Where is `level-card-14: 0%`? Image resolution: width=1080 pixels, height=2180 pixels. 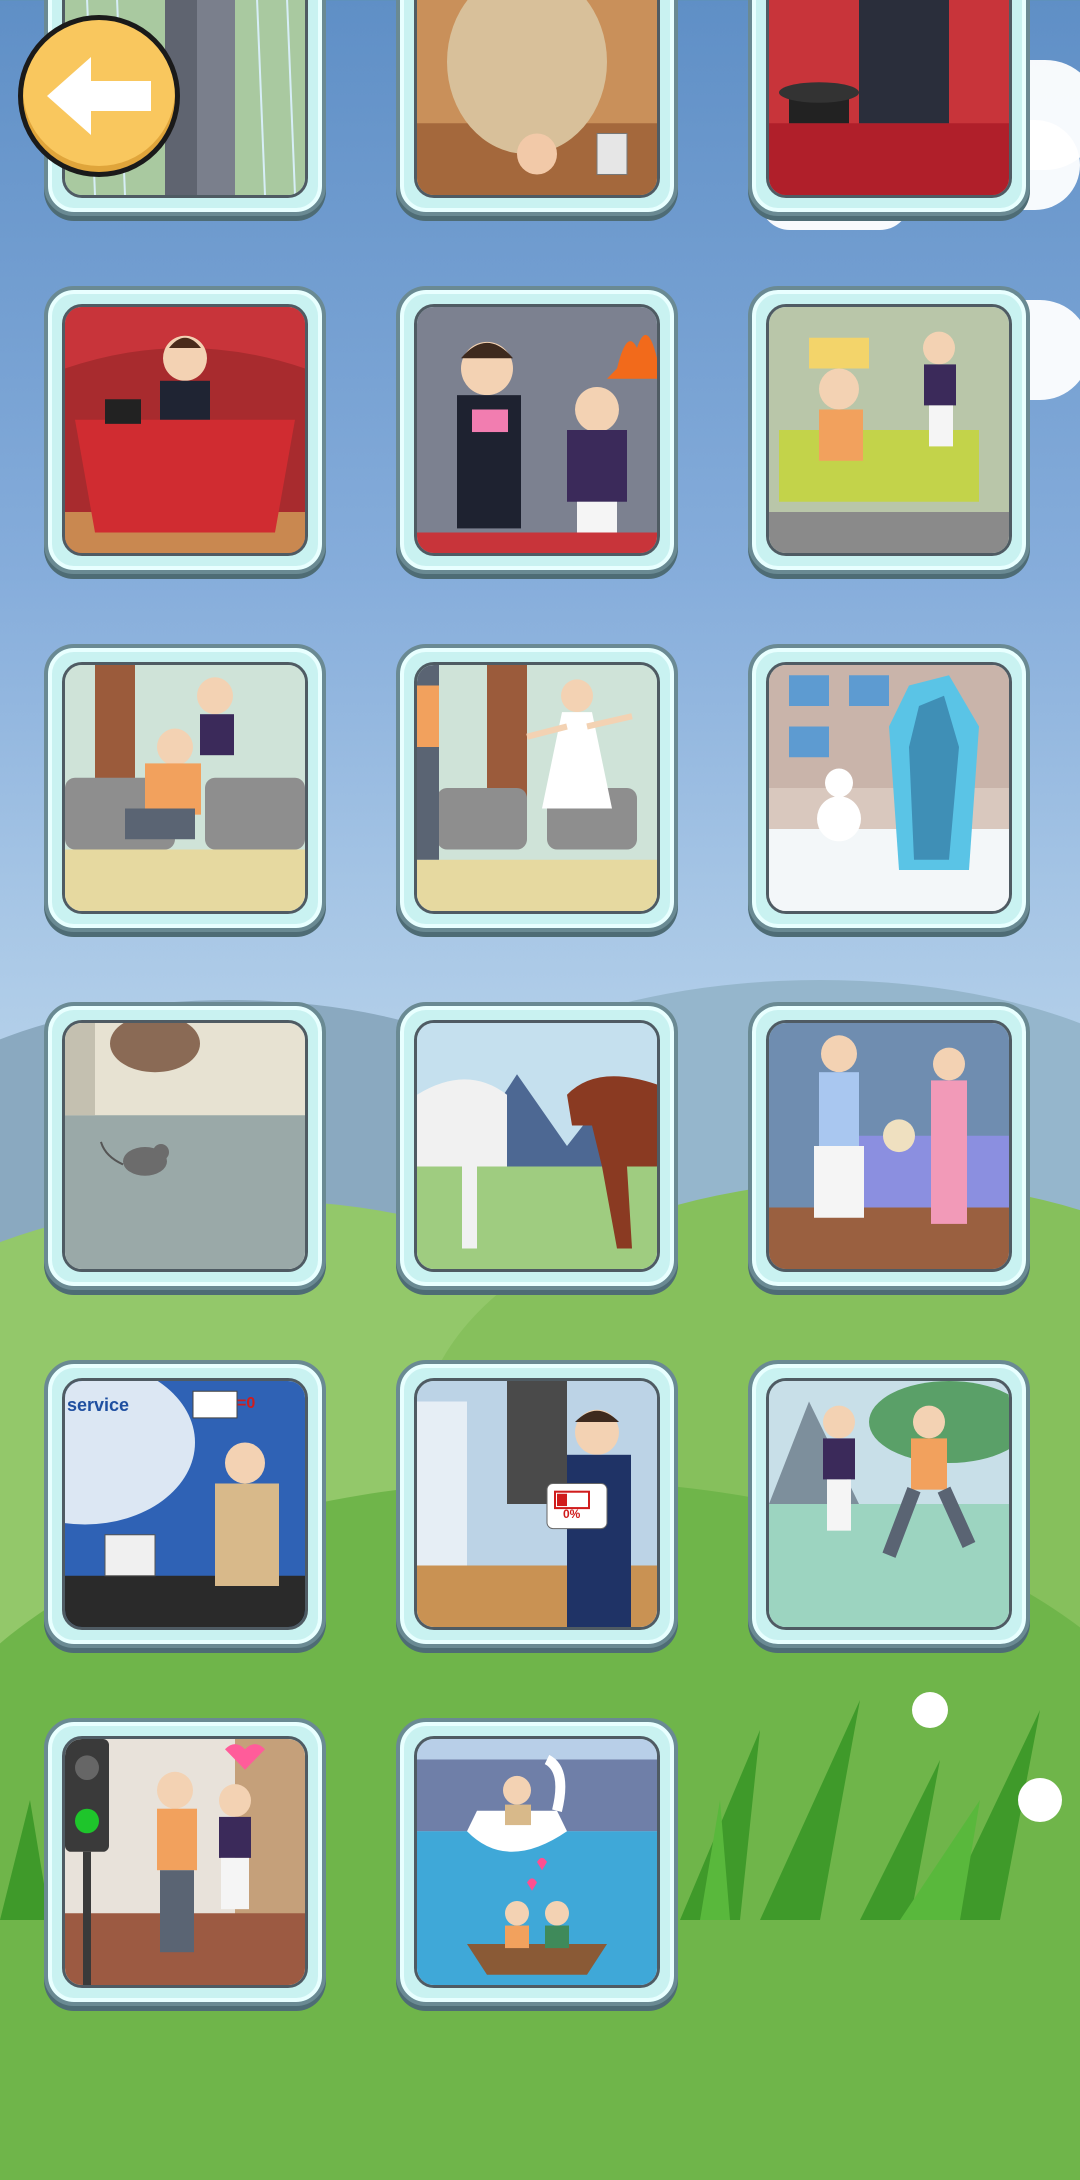 level-card-14: 0% is located at coordinates (537, 1504).